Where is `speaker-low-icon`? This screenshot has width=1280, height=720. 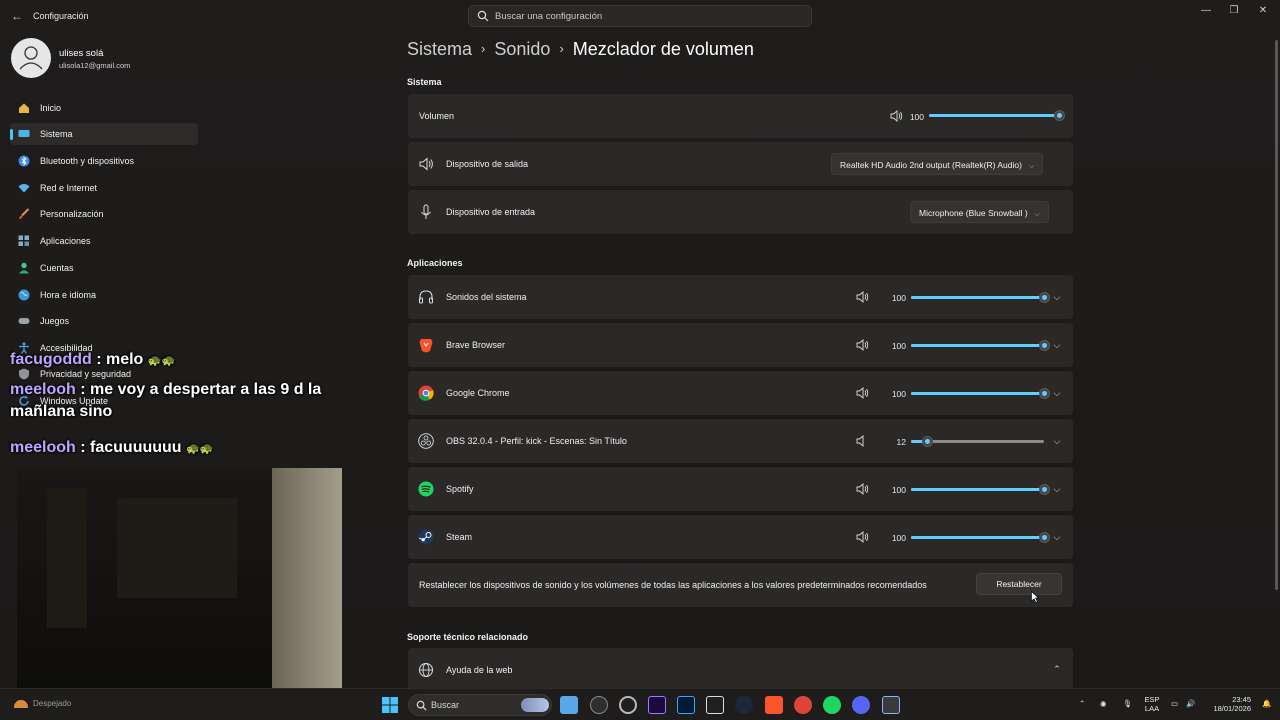 speaker-low-icon is located at coordinates (862, 441).